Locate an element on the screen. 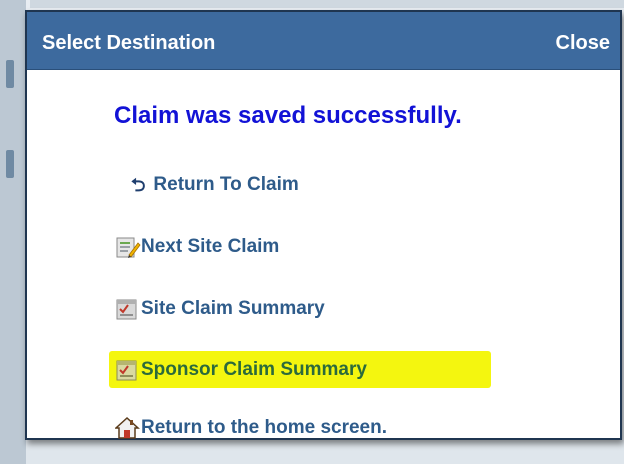  next-site-claim-link: Next Site Claim is located at coordinates (197, 247).